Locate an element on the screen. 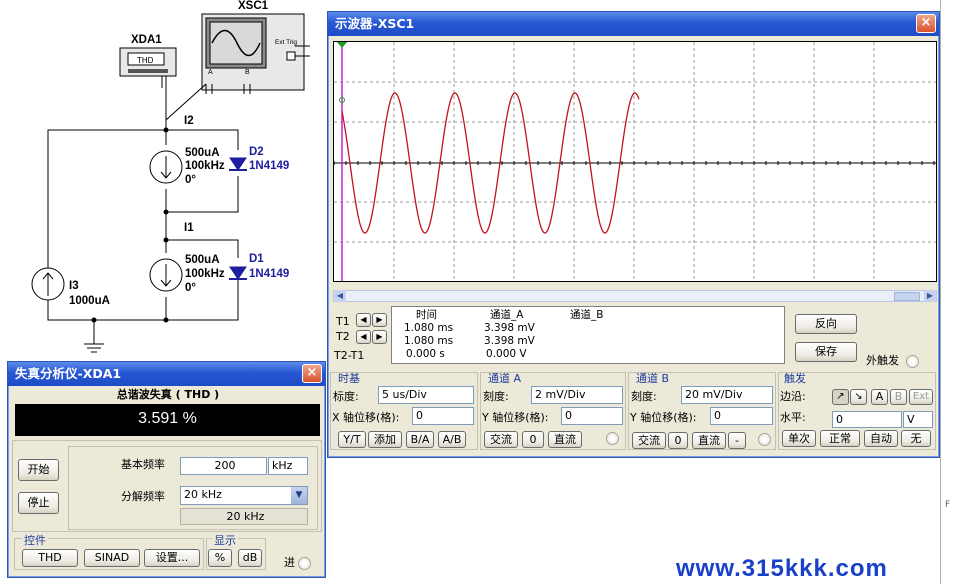 The image size is (954, 584). controls-title: 控件 is located at coordinates (35, 541).